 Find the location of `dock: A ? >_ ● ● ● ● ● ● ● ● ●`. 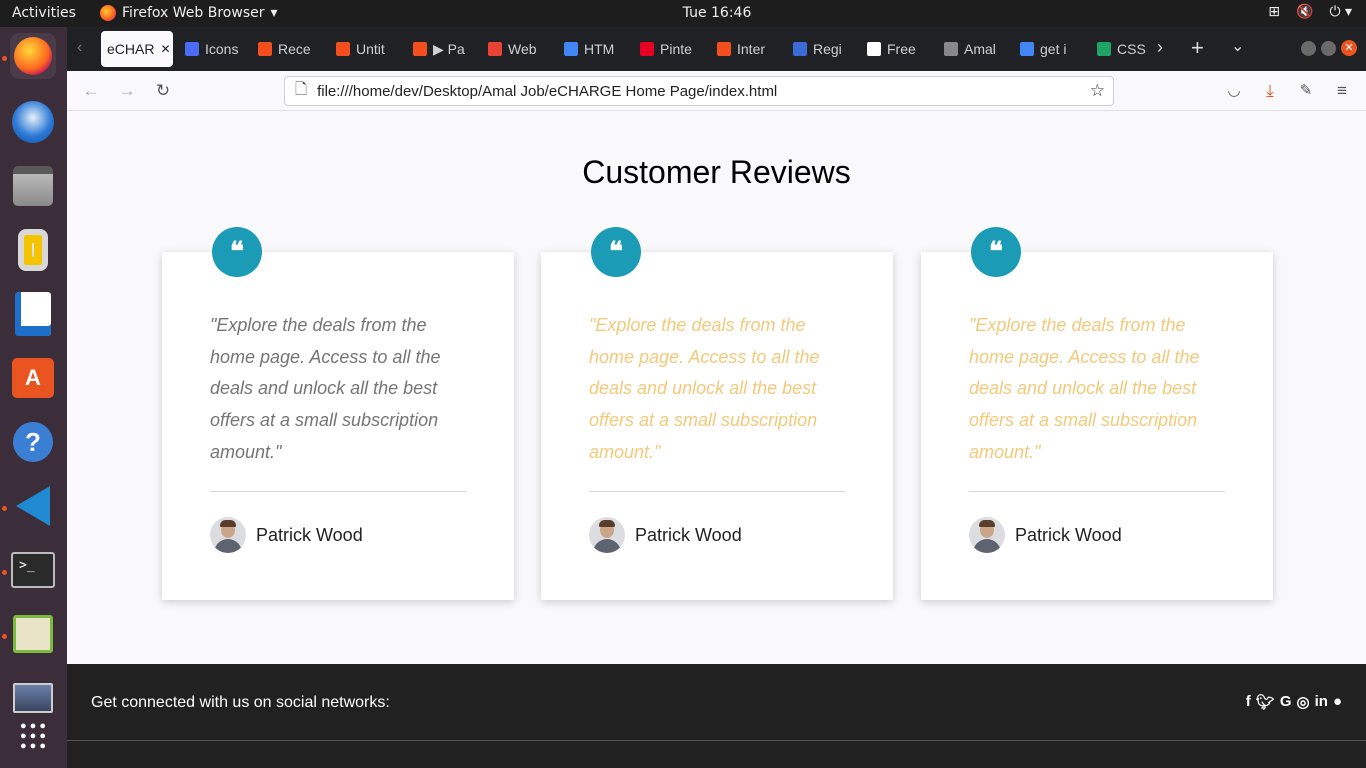

dock: A ? >_ ● ● ● ● ● ● ● ● ● is located at coordinates (33, 397).